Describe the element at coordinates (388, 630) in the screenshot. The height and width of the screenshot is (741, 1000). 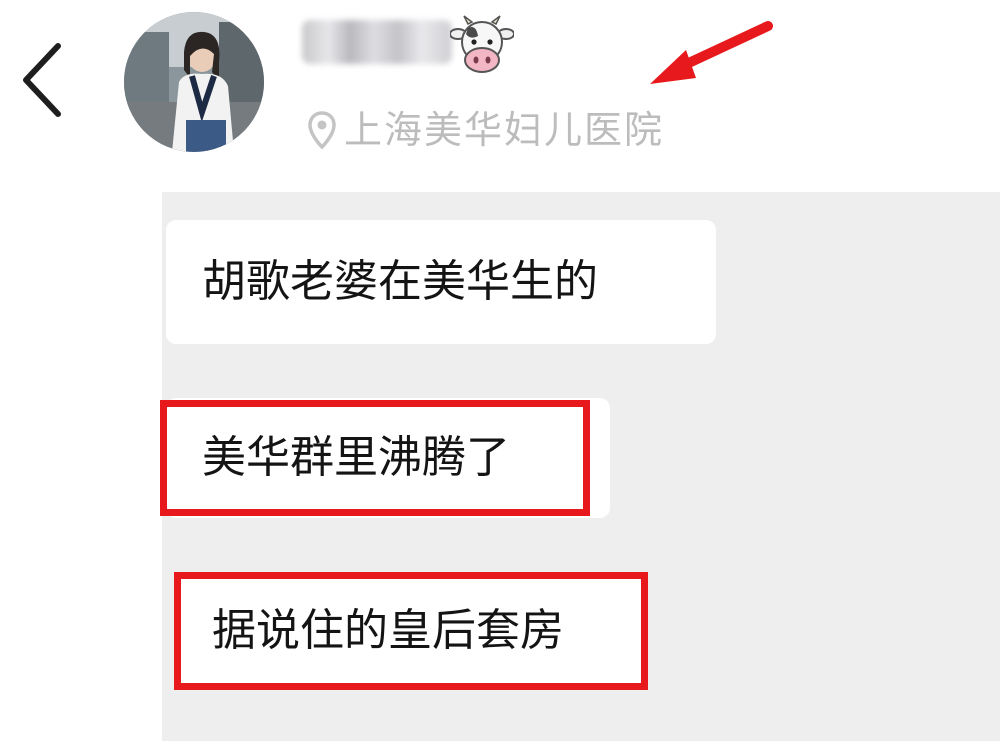
I see `message-text: 据说住的皇后套房` at that location.